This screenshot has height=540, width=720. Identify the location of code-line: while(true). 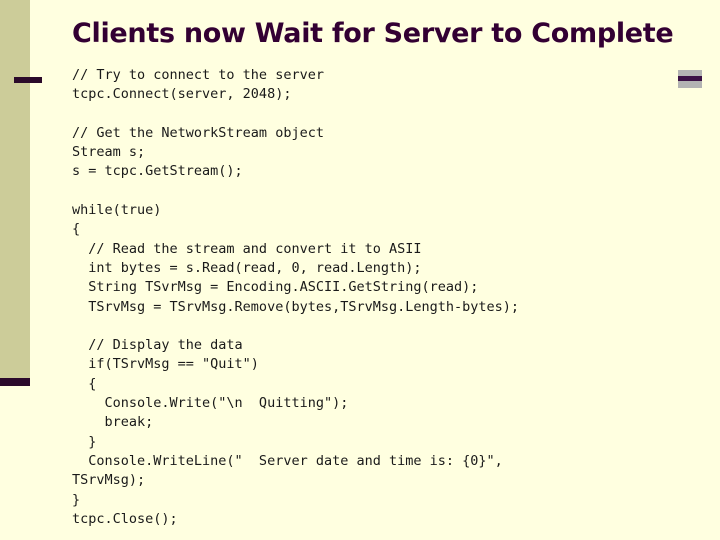
(117, 210).